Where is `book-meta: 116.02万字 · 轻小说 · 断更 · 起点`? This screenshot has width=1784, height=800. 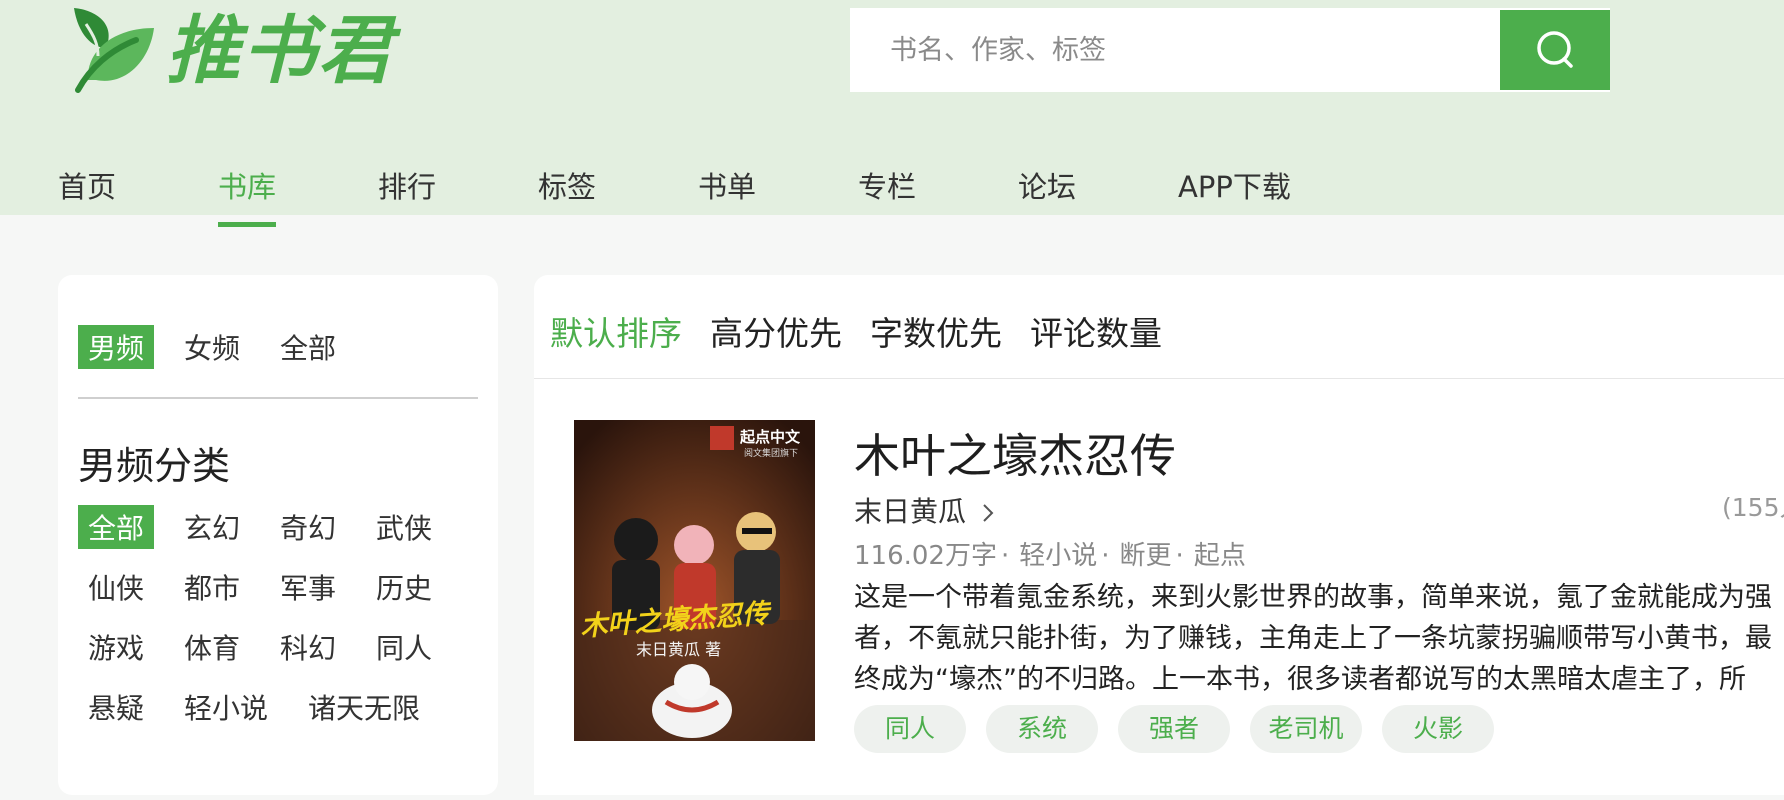
book-meta: 116.02万字 · 轻小说 · 断更 · 起点 is located at coordinates (1050, 553).